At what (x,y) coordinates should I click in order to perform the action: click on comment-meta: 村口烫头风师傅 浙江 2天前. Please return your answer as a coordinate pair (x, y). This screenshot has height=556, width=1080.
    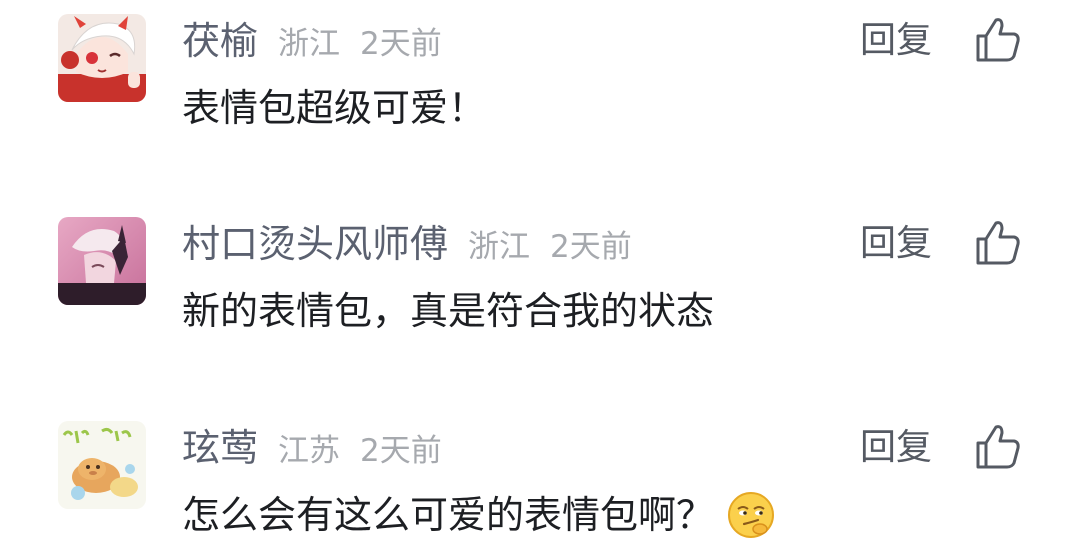
    Looking at the image, I should click on (407, 244).